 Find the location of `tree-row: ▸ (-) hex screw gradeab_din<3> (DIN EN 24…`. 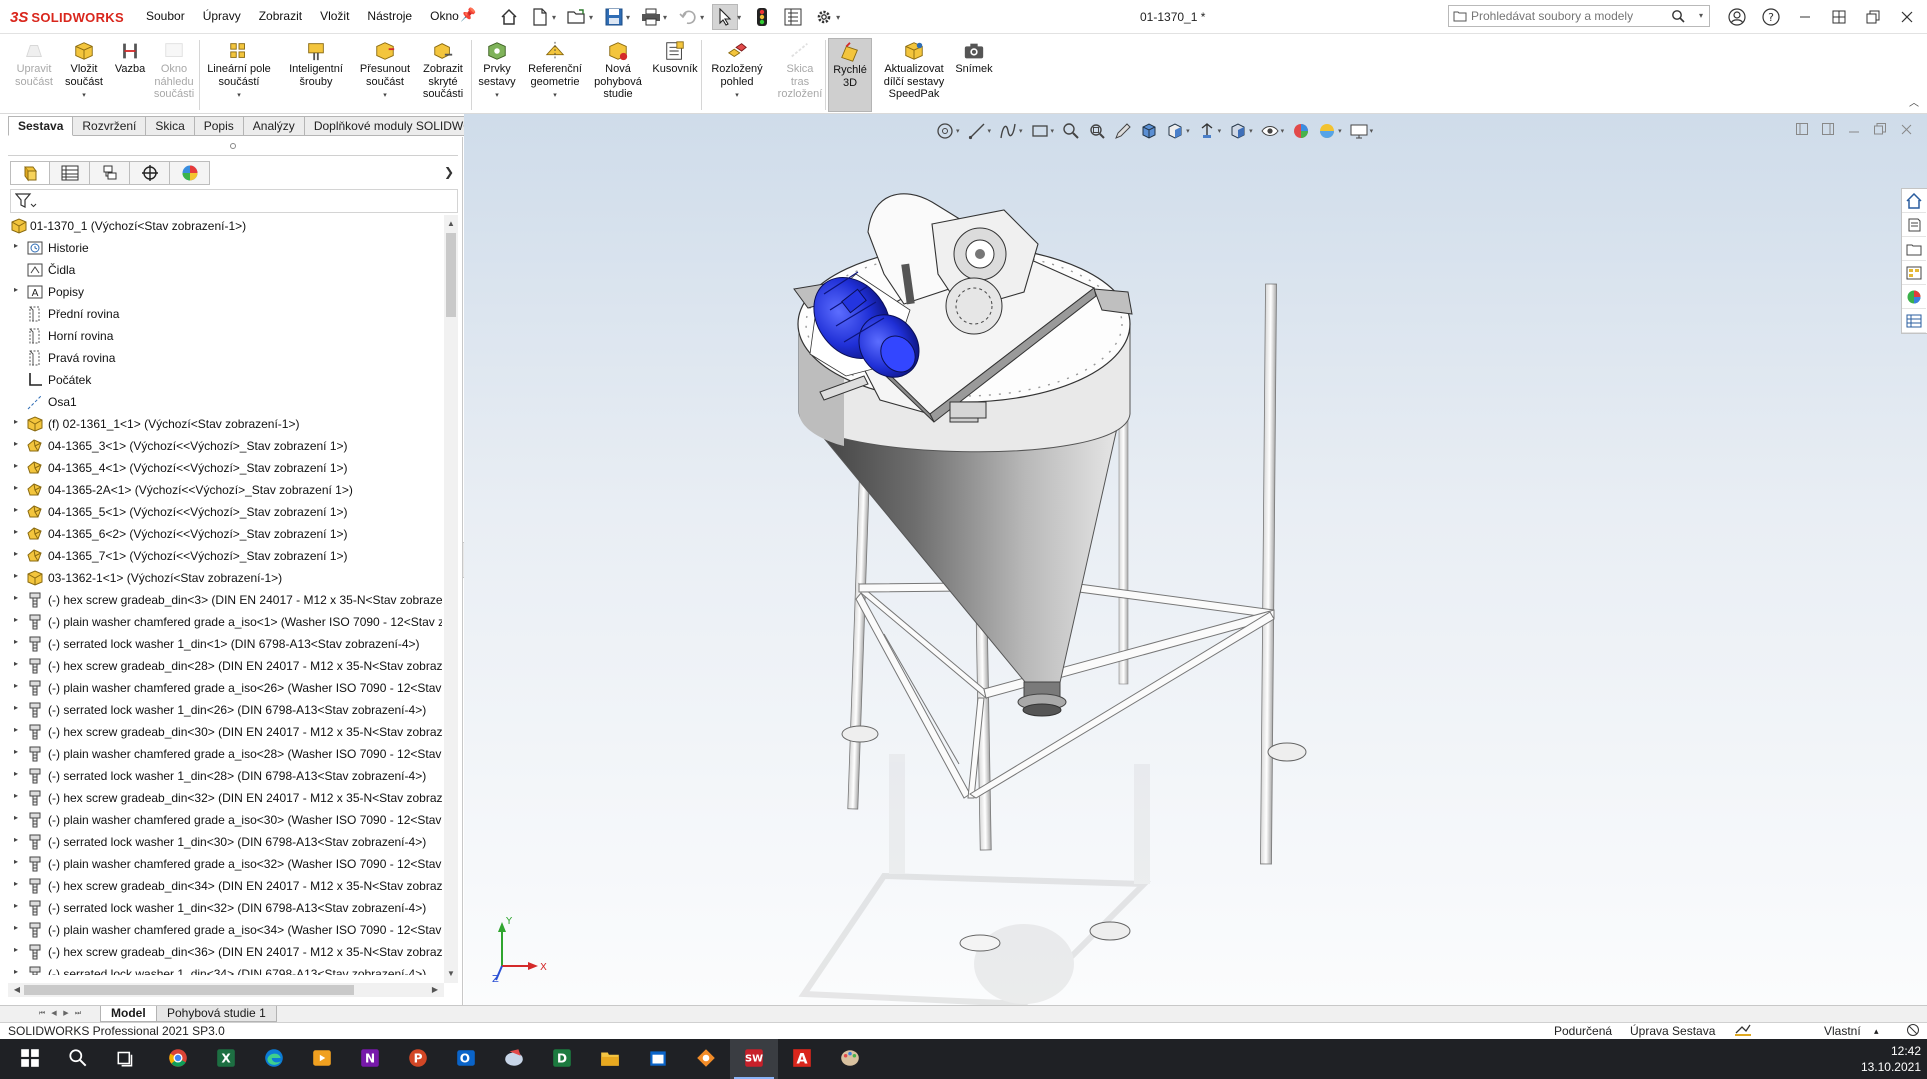

tree-row: ▸ (-) hex screw gradeab_din<3> (DIN EN 24… is located at coordinates (226, 600).